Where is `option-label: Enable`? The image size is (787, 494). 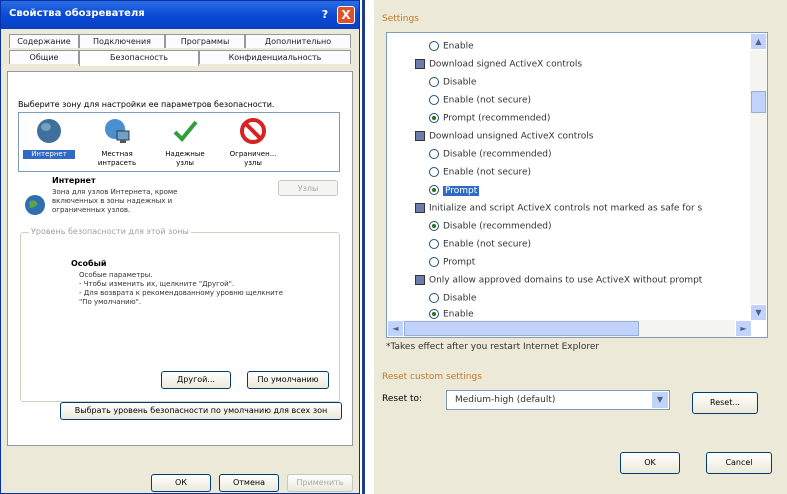 option-label: Enable is located at coordinates (458, 46).